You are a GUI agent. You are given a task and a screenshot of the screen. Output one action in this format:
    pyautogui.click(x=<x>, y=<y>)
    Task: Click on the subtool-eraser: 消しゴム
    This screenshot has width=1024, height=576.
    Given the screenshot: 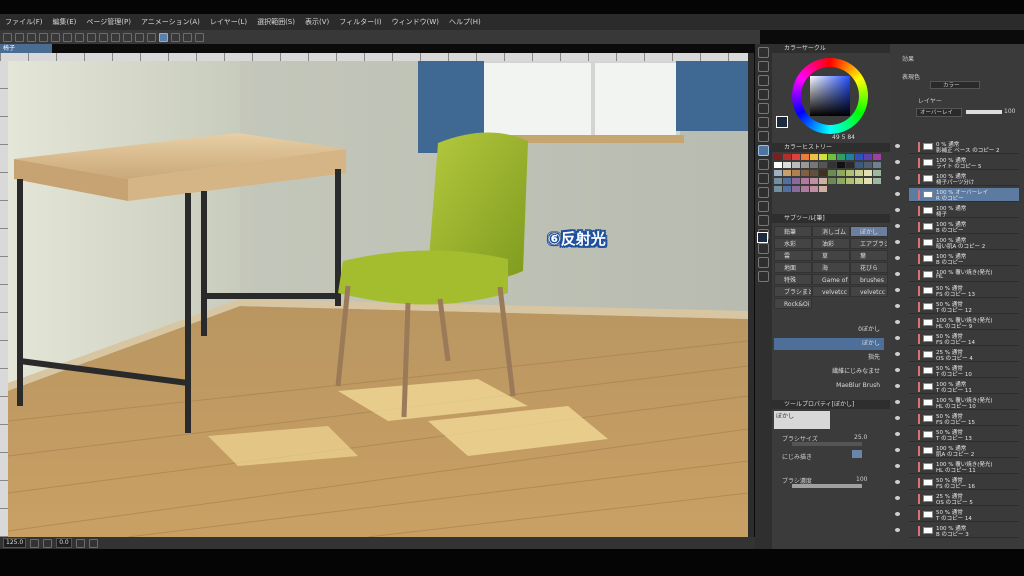 What is the action you would take?
    pyautogui.click(x=831, y=231)
    